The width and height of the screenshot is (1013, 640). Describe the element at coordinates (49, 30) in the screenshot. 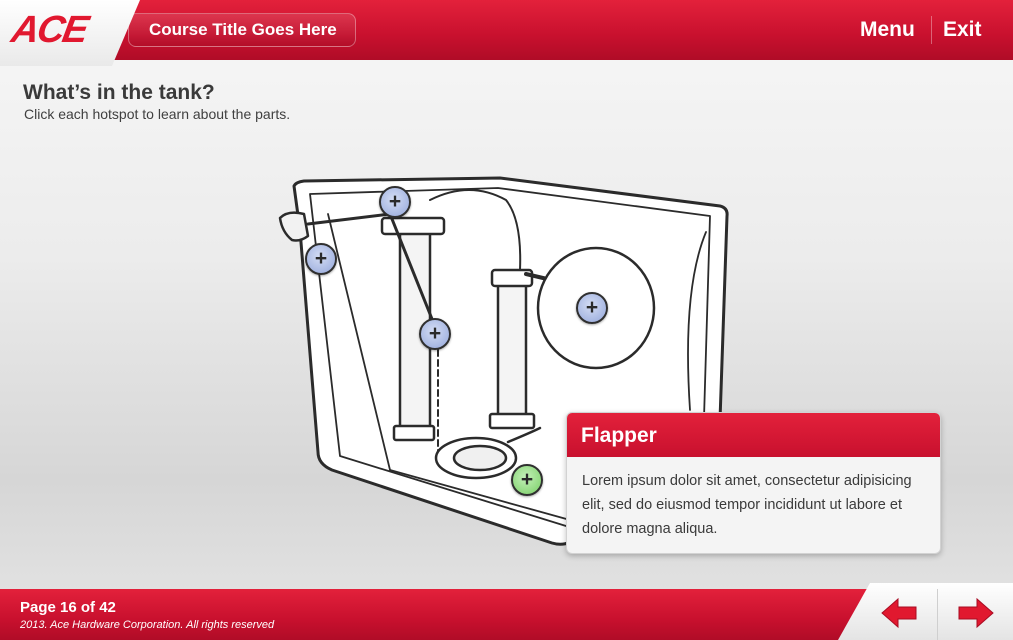

I see `ace-logo: ACE` at that location.